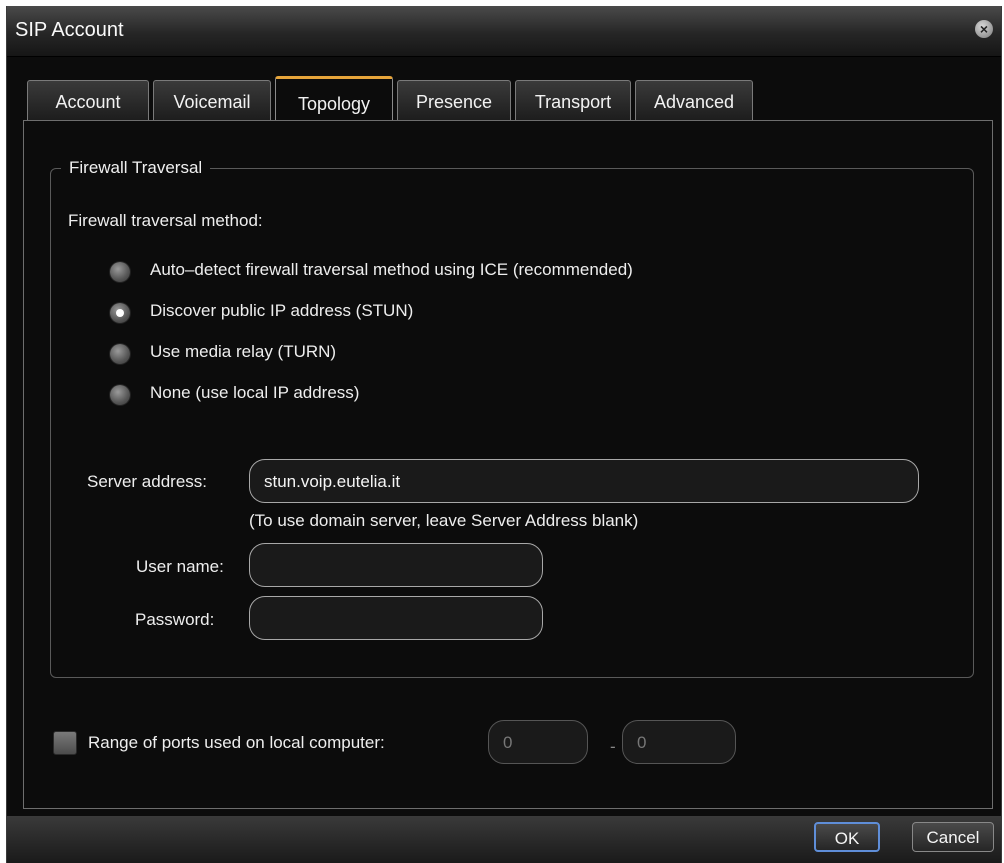  I want to click on tab-topology: Topology, so click(334, 99).